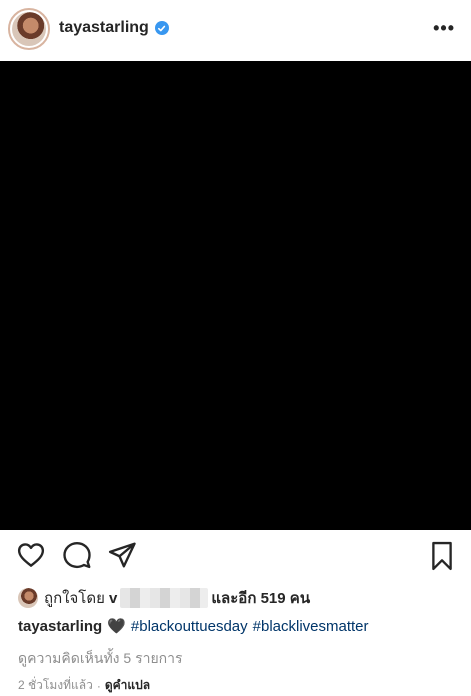 This screenshot has height=696, width=471. I want to click on avatar, so click(29, 29).